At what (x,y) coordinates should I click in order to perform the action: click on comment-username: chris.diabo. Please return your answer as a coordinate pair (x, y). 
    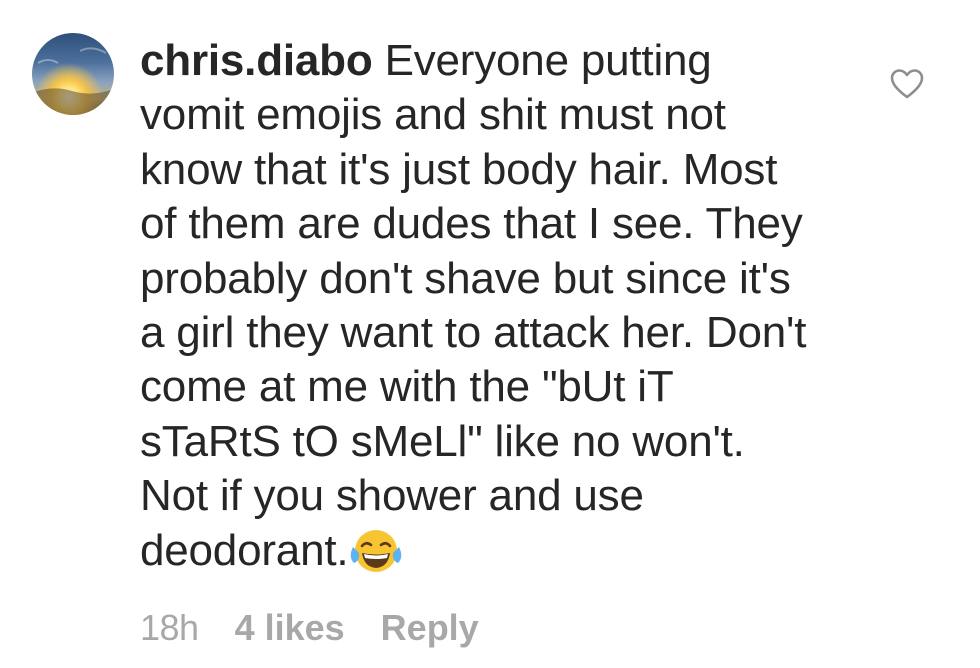
    Looking at the image, I should click on (256, 60).